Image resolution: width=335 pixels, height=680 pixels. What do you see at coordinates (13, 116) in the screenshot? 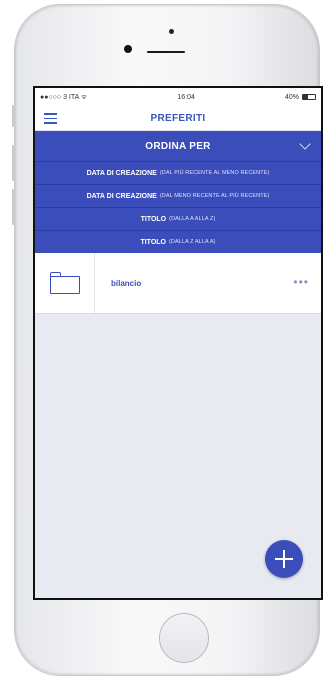
I see `mute-switch` at bounding box center [13, 116].